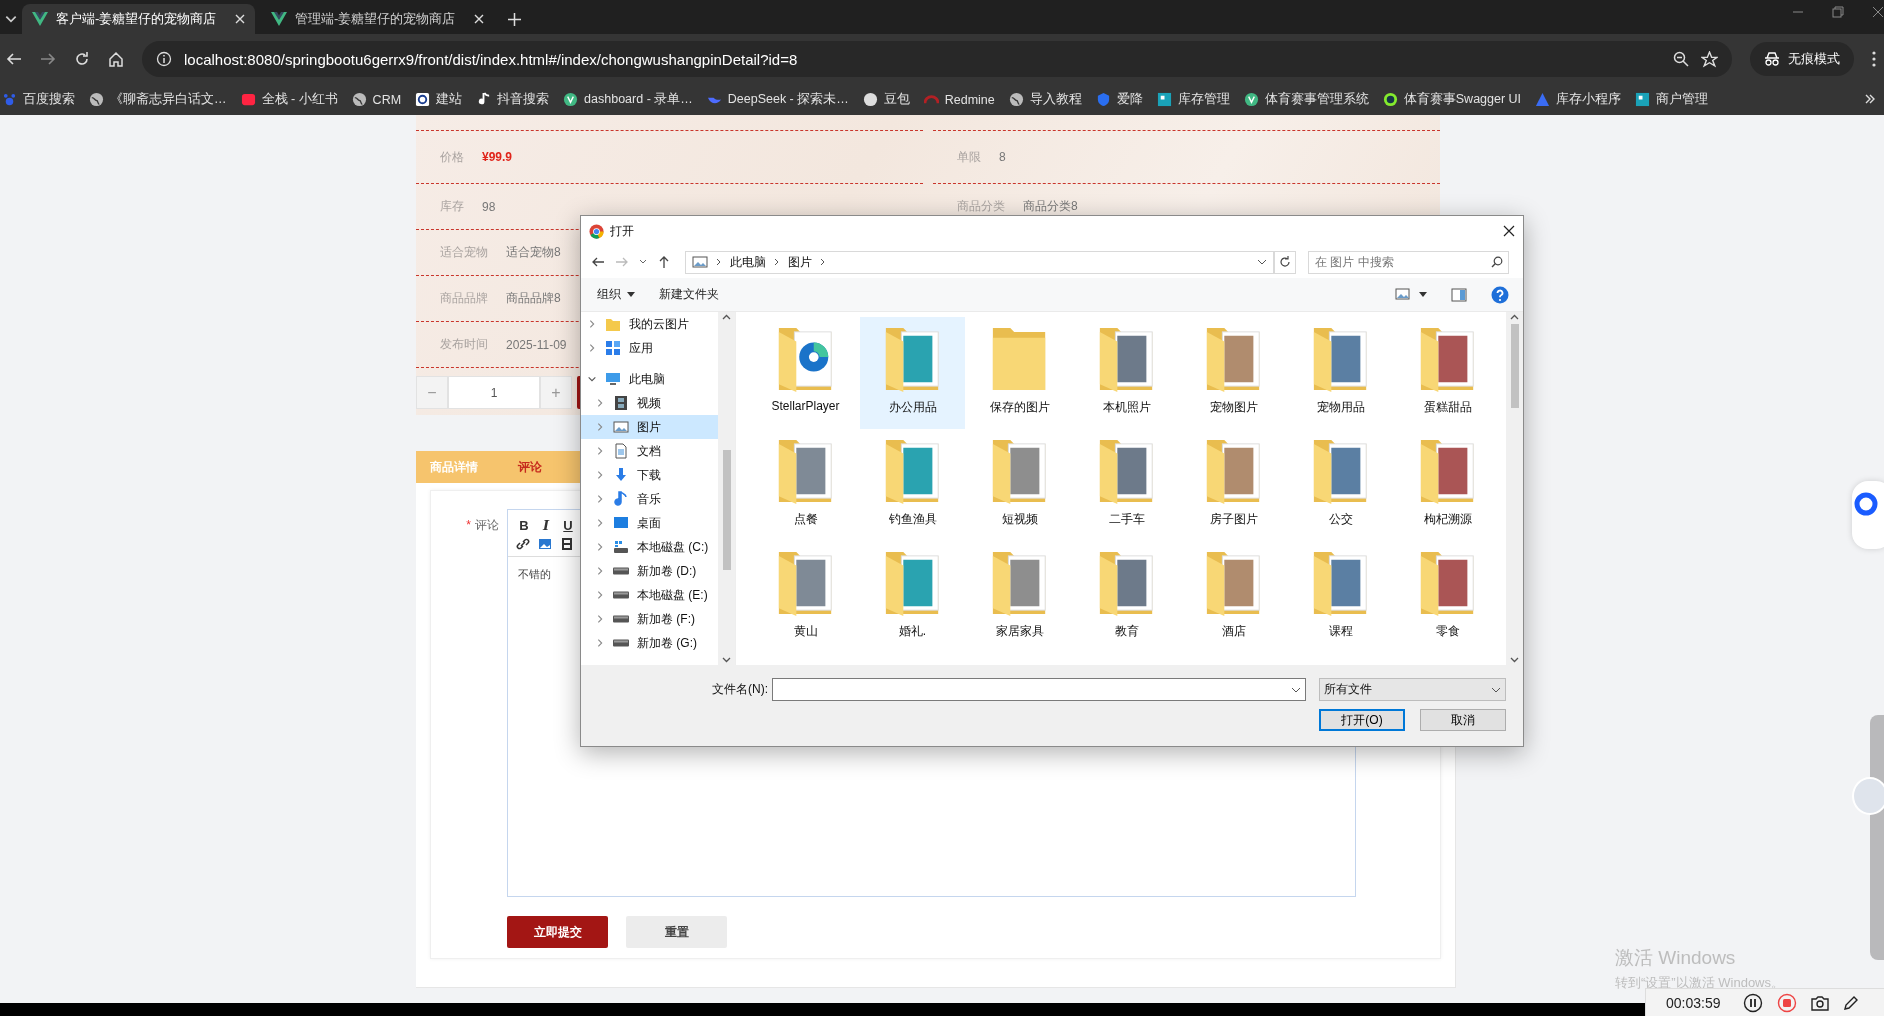  Describe the element at coordinates (524, 525) in the screenshot. I see `format-button: B` at that location.